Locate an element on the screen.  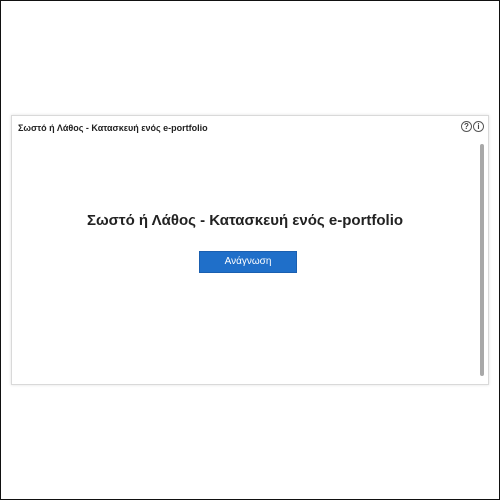
scrollbar is located at coordinates (482, 260).